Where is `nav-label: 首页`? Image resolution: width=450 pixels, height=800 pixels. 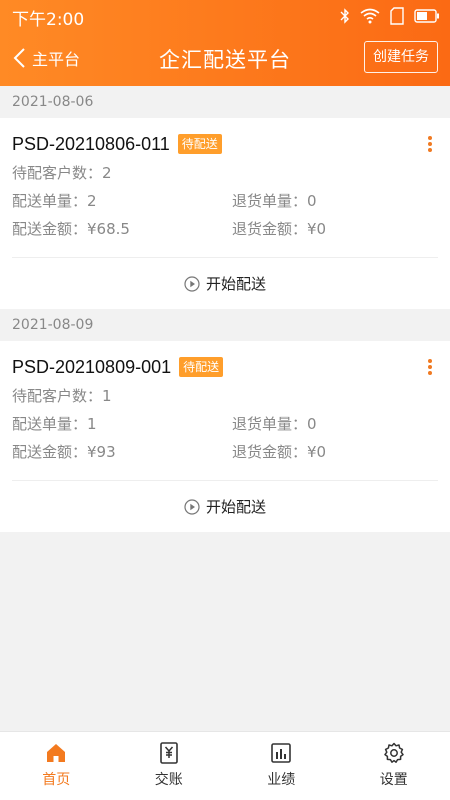
nav-label: 首页 is located at coordinates (56, 780).